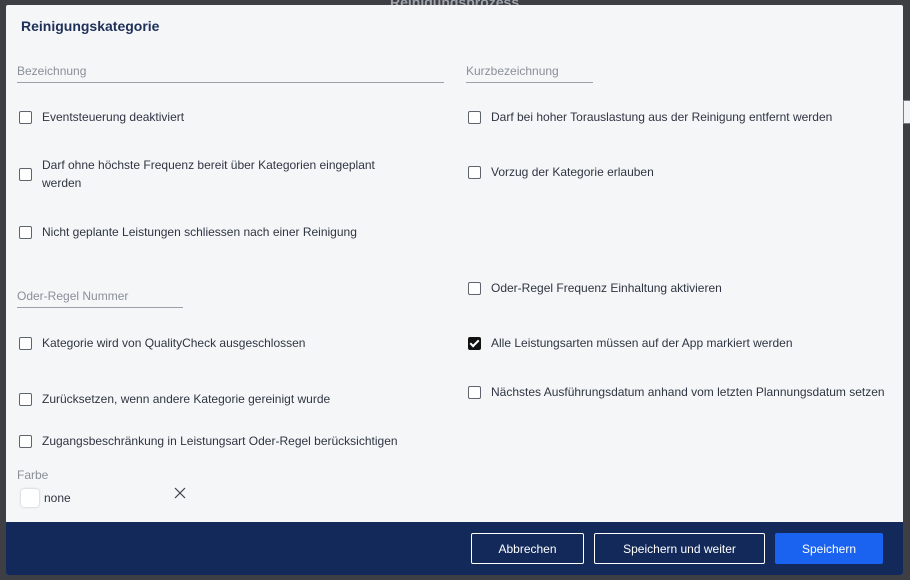  I want to click on checkbox-eventsteuerung-box, so click(25, 117).